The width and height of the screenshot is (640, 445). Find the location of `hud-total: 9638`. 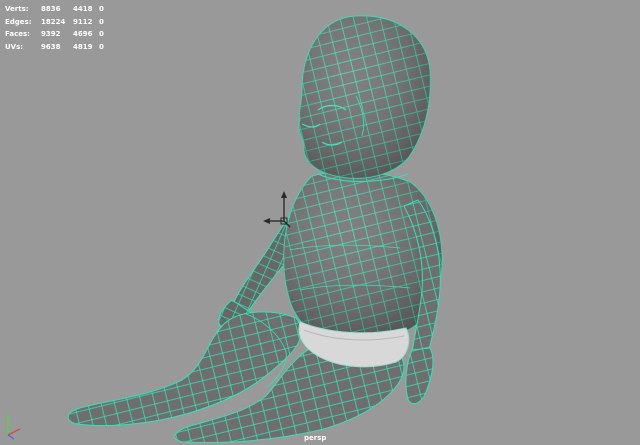

hud-total: 9638 is located at coordinates (51, 46).